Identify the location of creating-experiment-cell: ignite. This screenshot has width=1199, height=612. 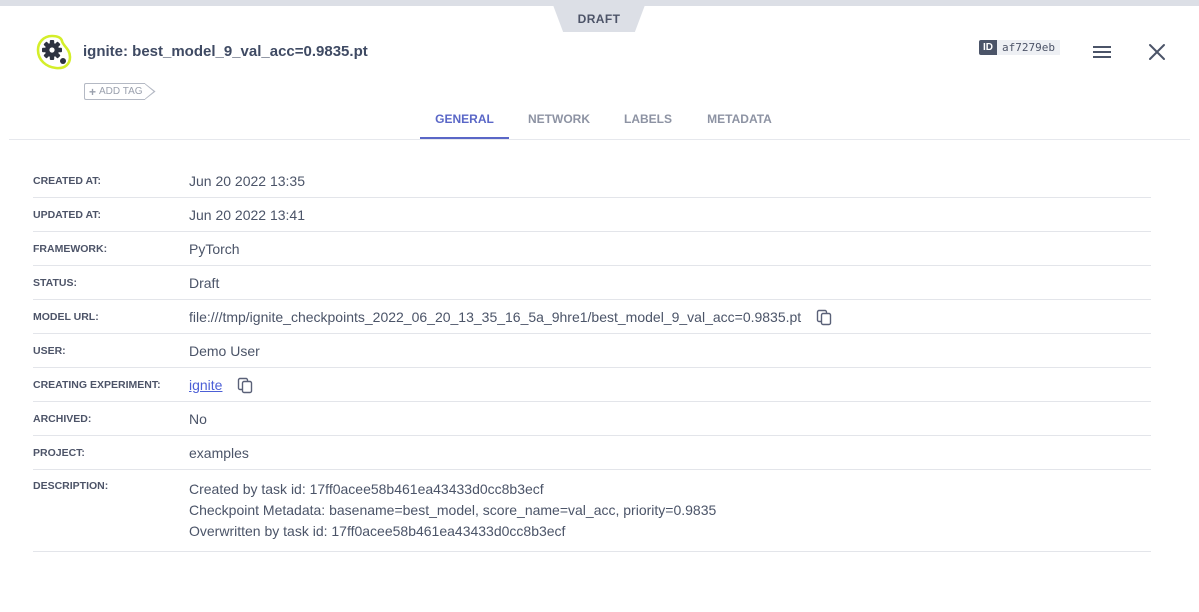
(221, 385).